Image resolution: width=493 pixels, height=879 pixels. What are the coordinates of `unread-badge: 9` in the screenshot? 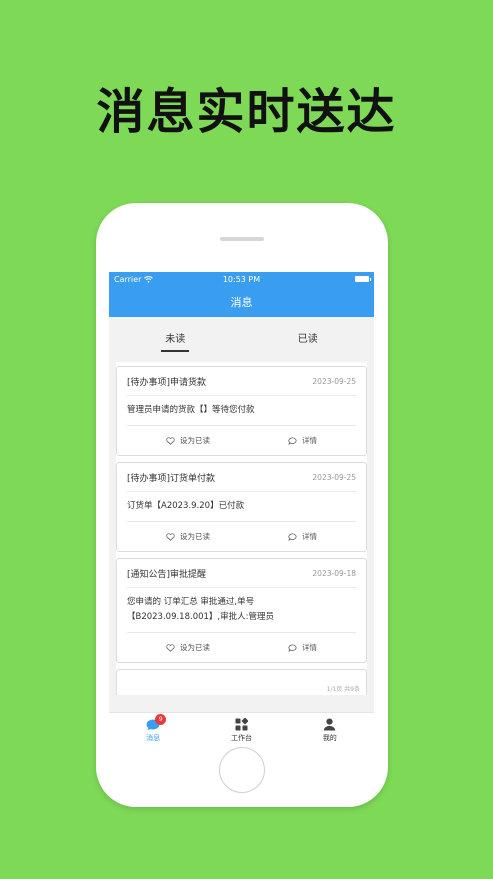 It's located at (161, 719).